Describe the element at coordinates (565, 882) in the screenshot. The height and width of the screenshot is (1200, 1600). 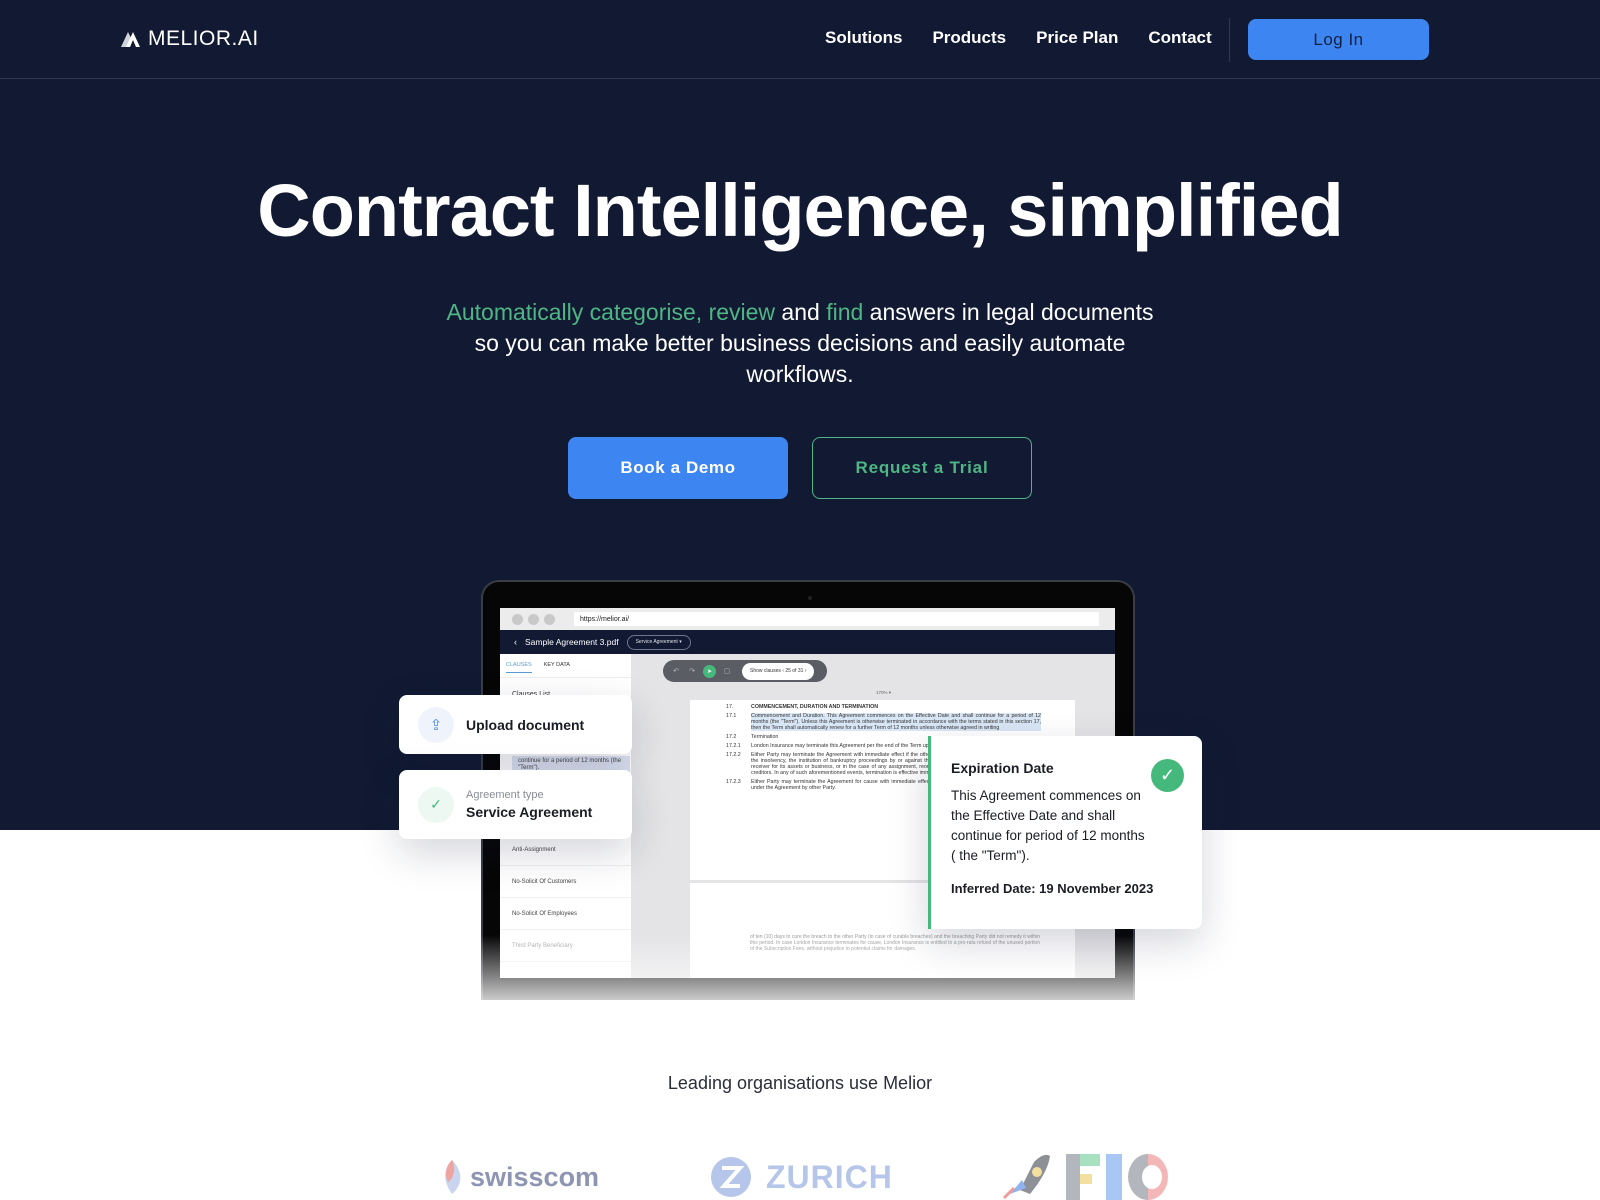
I see `clause-item: No-Solicit Of Customers` at that location.